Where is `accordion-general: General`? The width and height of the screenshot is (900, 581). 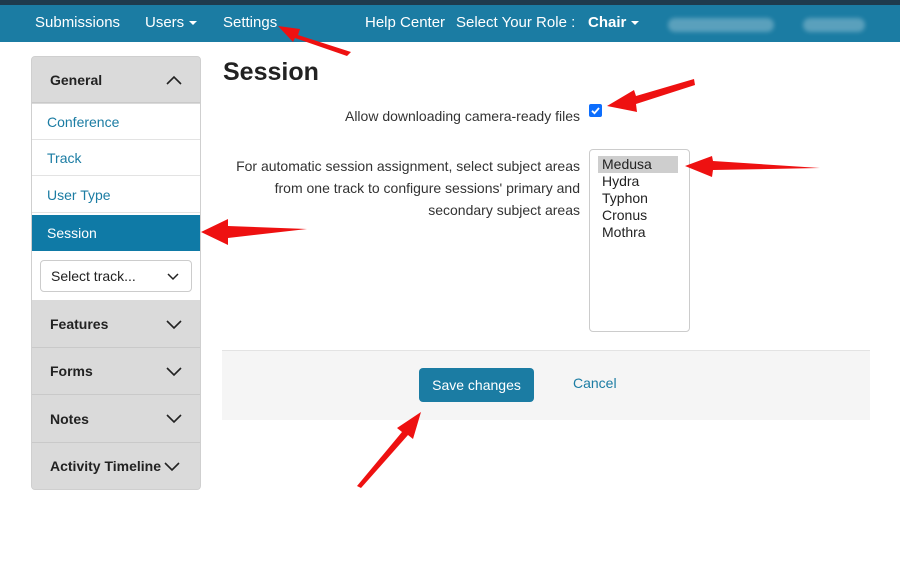 accordion-general: General is located at coordinates (116, 80).